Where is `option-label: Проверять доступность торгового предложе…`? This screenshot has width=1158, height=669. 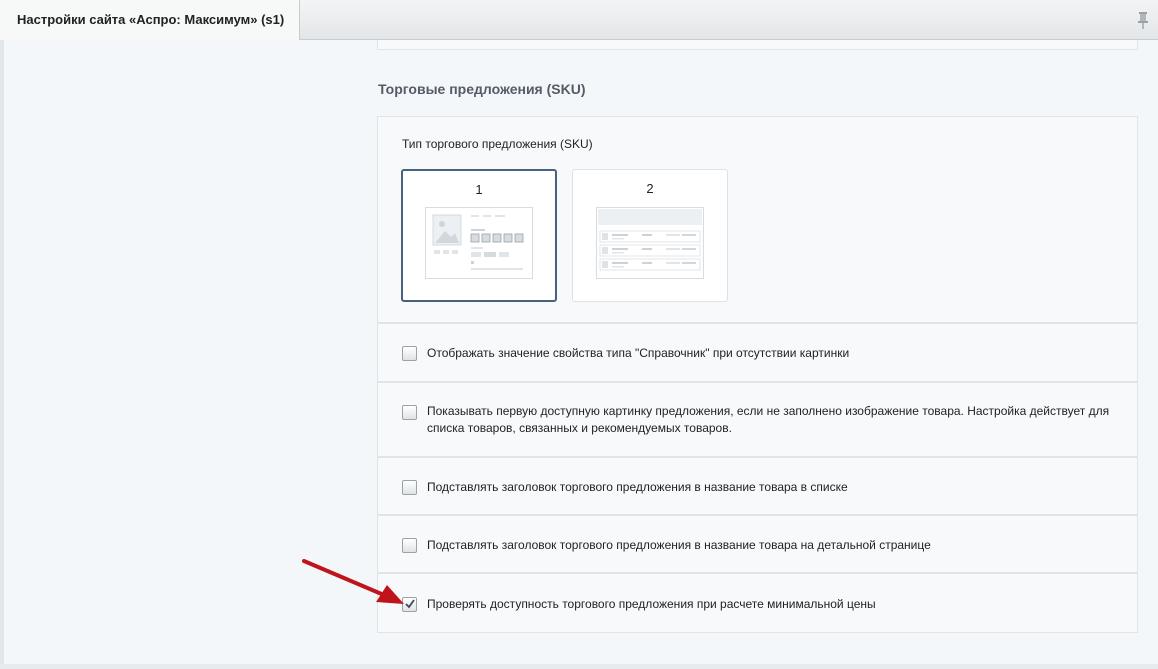
option-label: Проверять доступность торгового предложе… is located at coordinates (651, 604).